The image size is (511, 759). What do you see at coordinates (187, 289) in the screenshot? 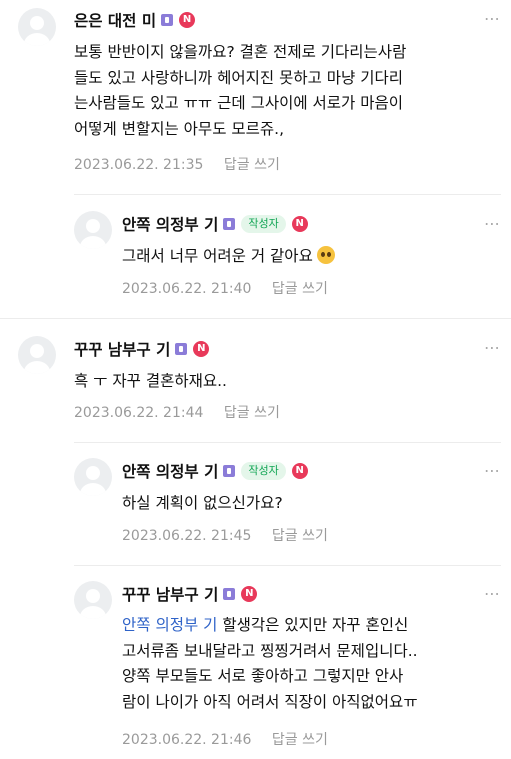
I see `timestamp: 2023.06.22. 21:40` at bounding box center [187, 289].